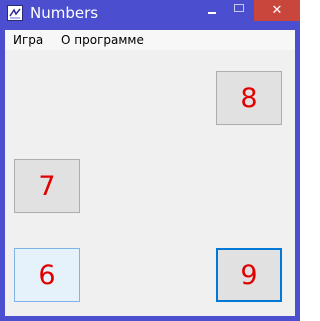 Image resolution: width=320 pixels, height=321 pixels. I want to click on menu-game: Игра, so click(28, 40).